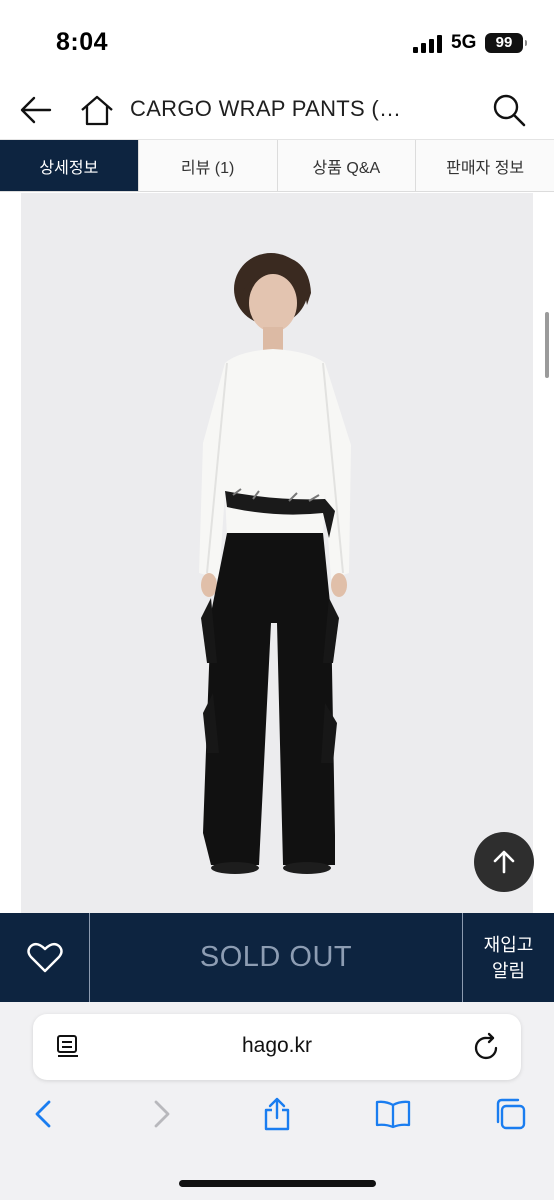  I want to click on browser-back-button, so click(43, 1114).